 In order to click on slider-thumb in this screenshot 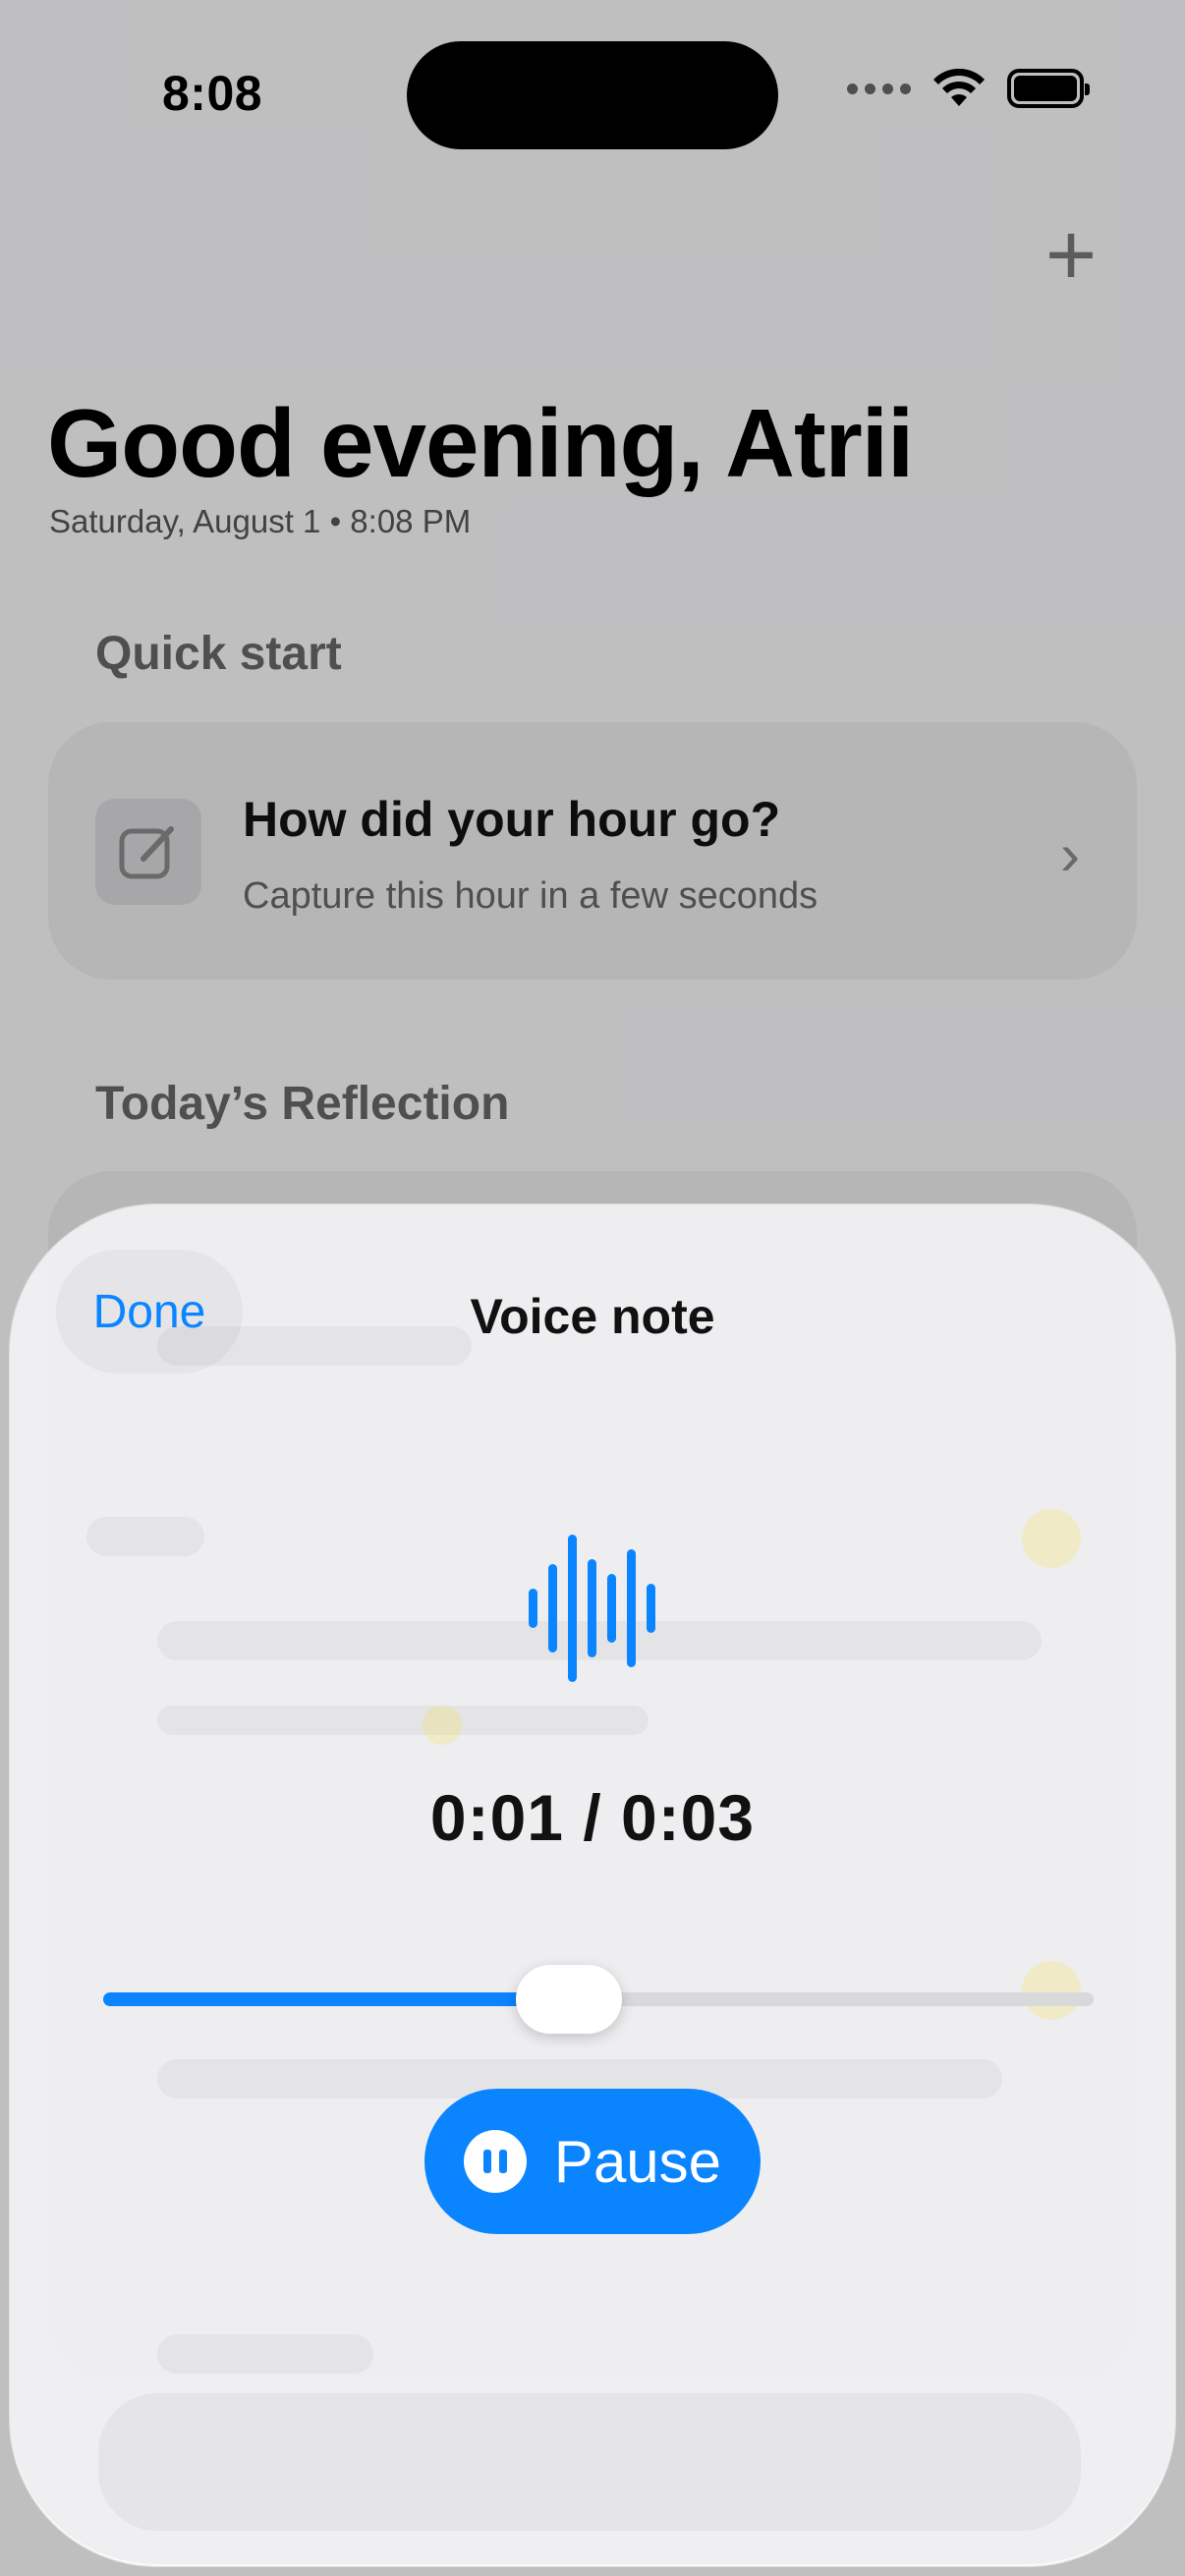, I will do `click(569, 1999)`.